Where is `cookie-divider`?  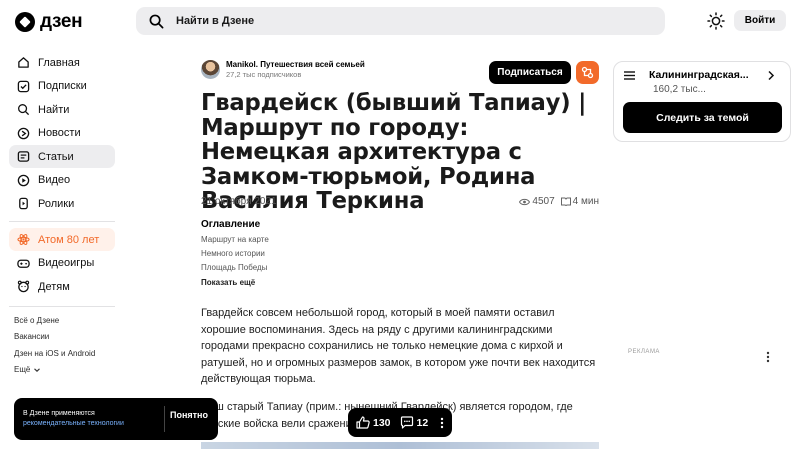 cookie-divider is located at coordinates (164, 419).